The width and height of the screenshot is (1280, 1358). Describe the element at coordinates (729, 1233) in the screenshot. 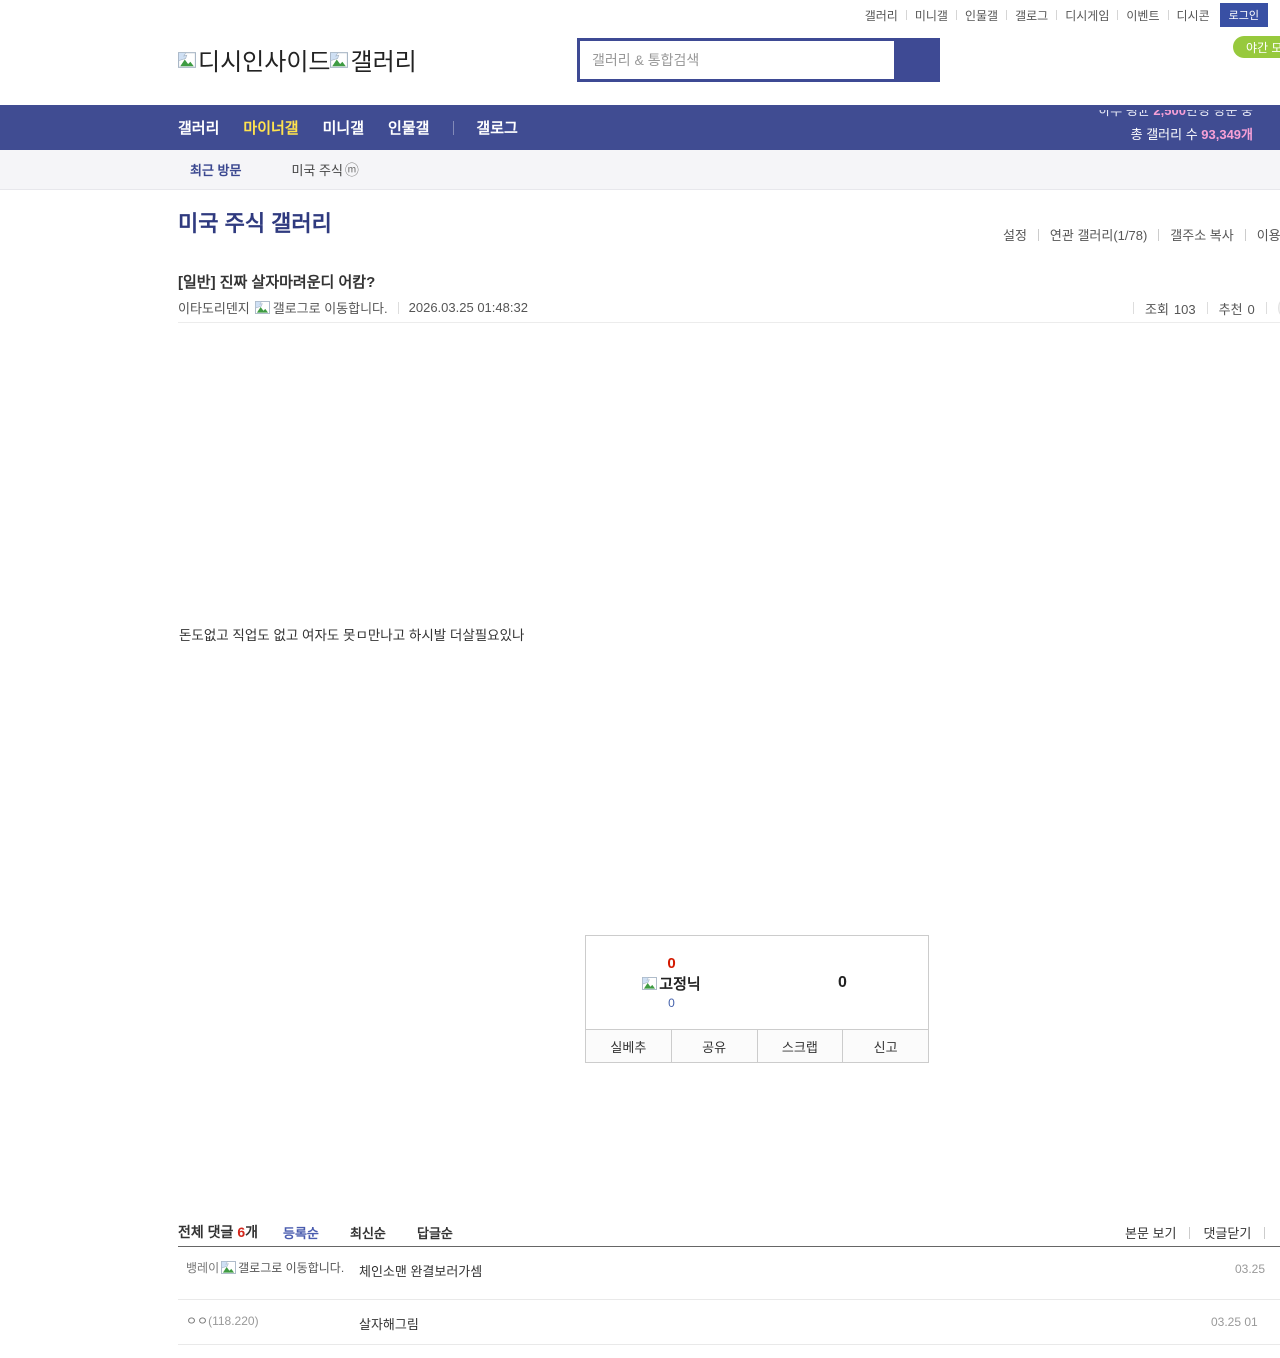

I see `comment-header: 전체 댓글 6개 등록순 최신순 답글순 본문 보기 댓글닫기` at that location.